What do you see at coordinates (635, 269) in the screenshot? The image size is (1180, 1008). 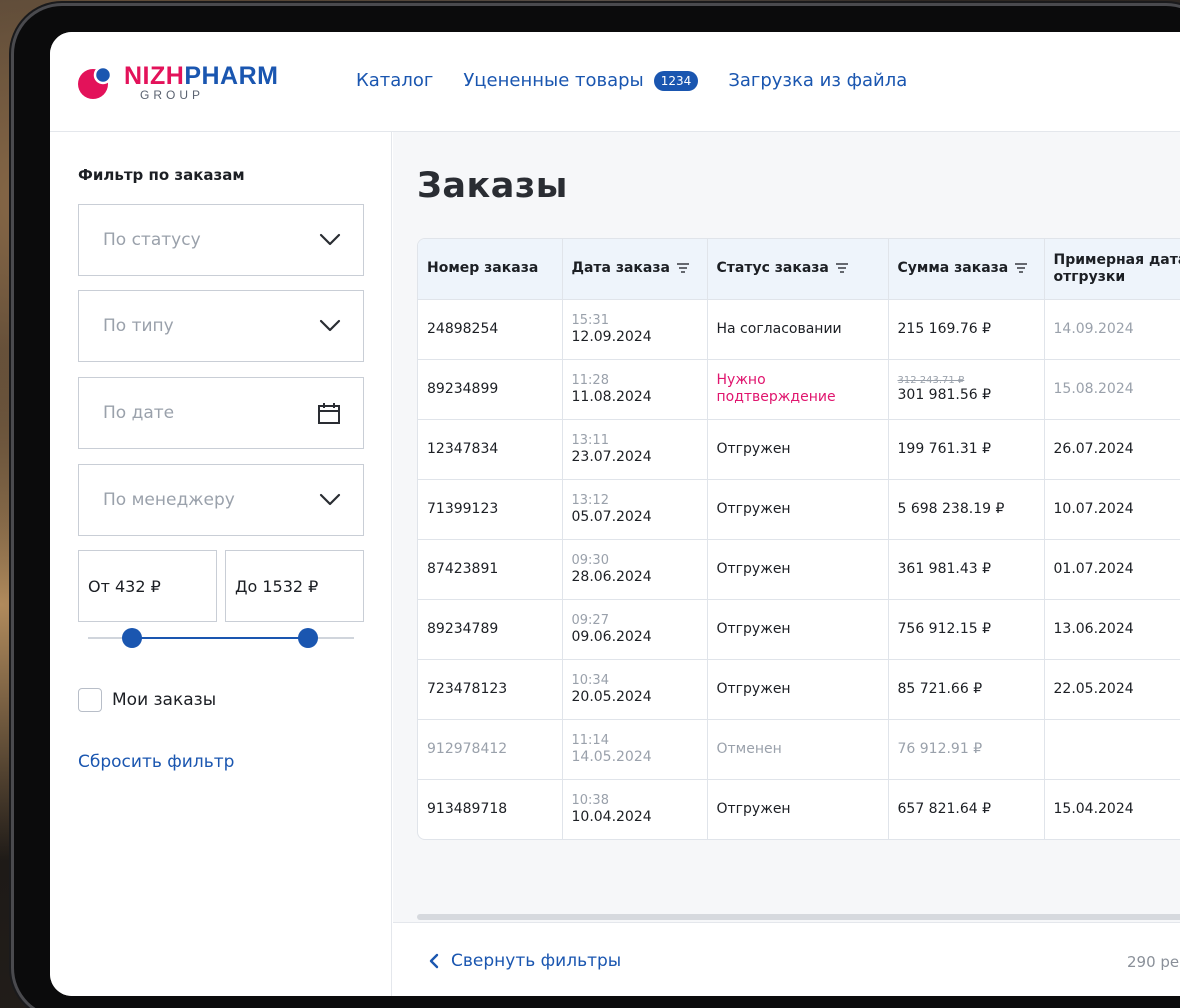 I see `column-header-date: Дата заказа` at bounding box center [635, 269].